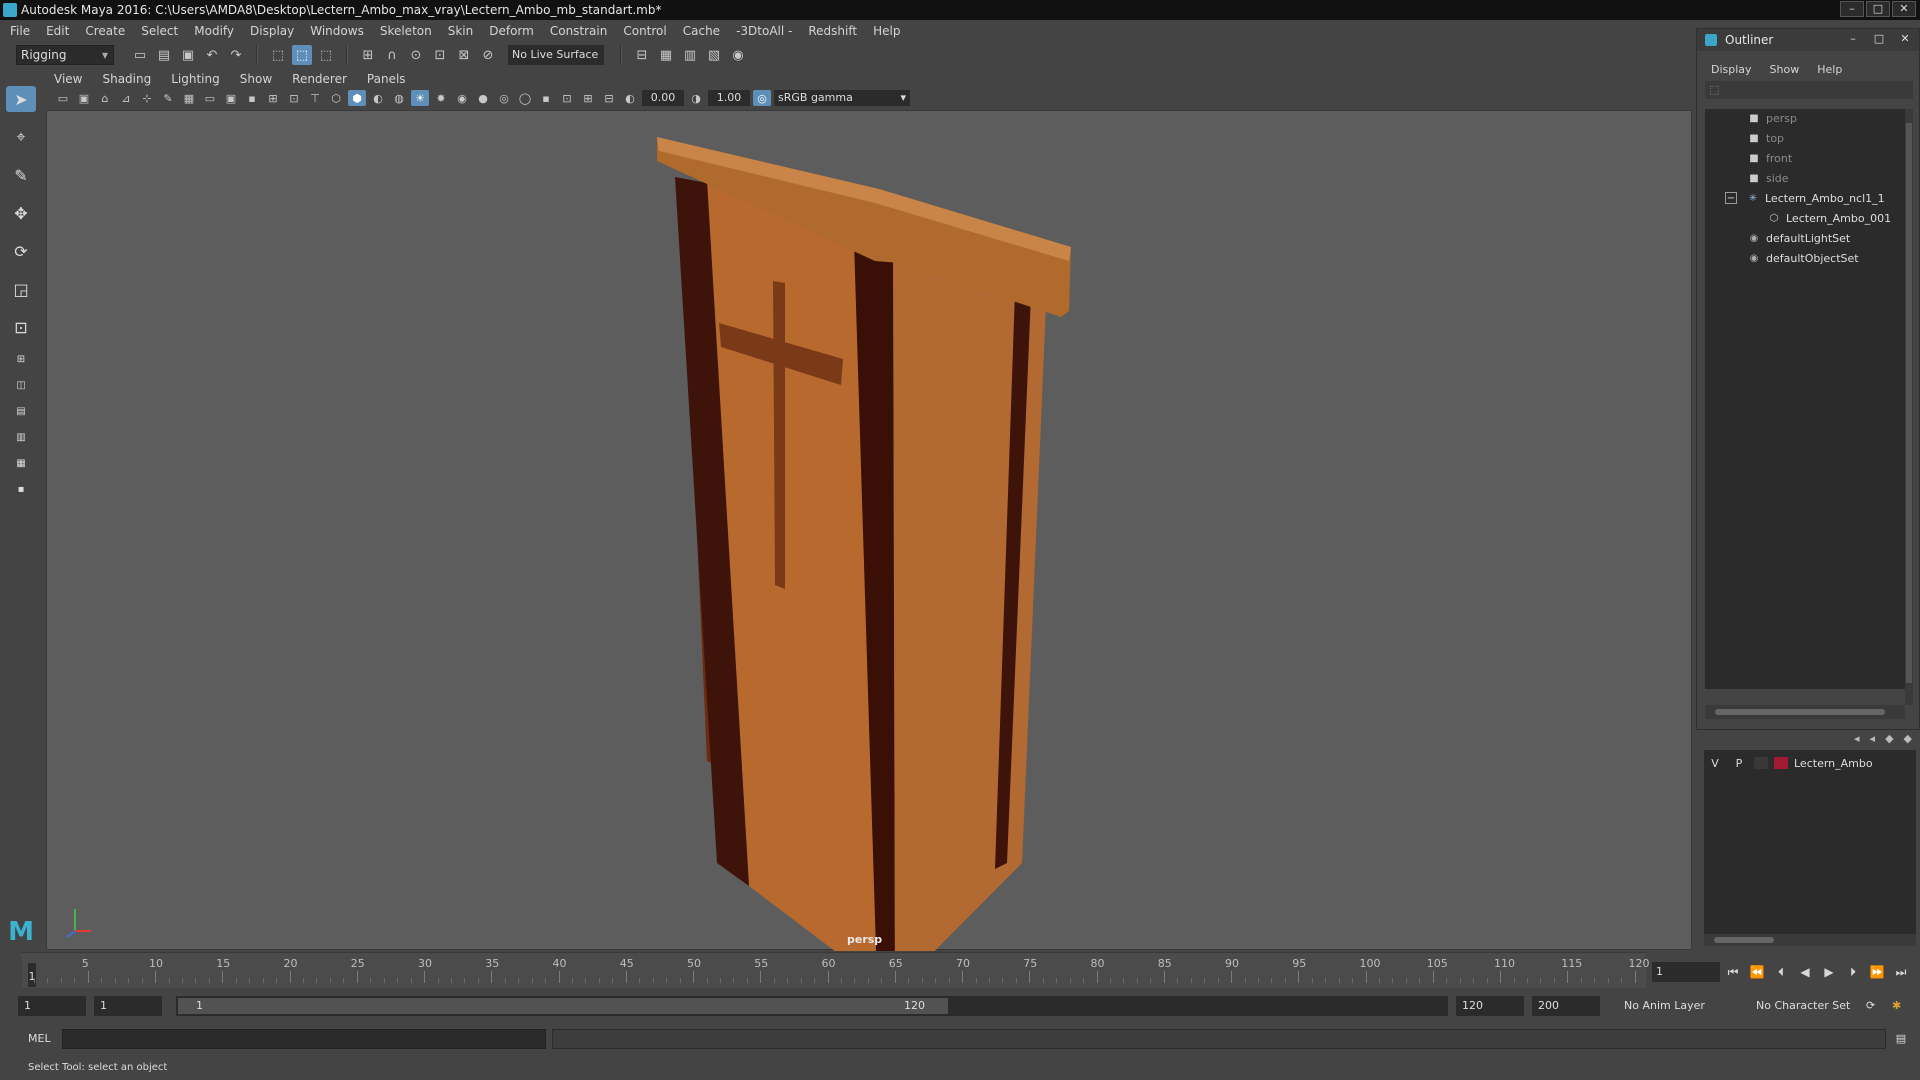 This screenshot has height=1080, width=1920. Describe the element at coordinates (1896, 1006) in the screenshot. I see `preferences-icon: ✱` at that location.